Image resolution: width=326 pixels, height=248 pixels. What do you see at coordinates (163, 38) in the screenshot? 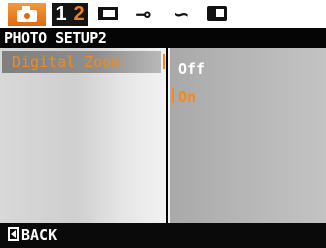
I see `title-bar: PHOTO SETUP2` at bounding box center [163, 38].